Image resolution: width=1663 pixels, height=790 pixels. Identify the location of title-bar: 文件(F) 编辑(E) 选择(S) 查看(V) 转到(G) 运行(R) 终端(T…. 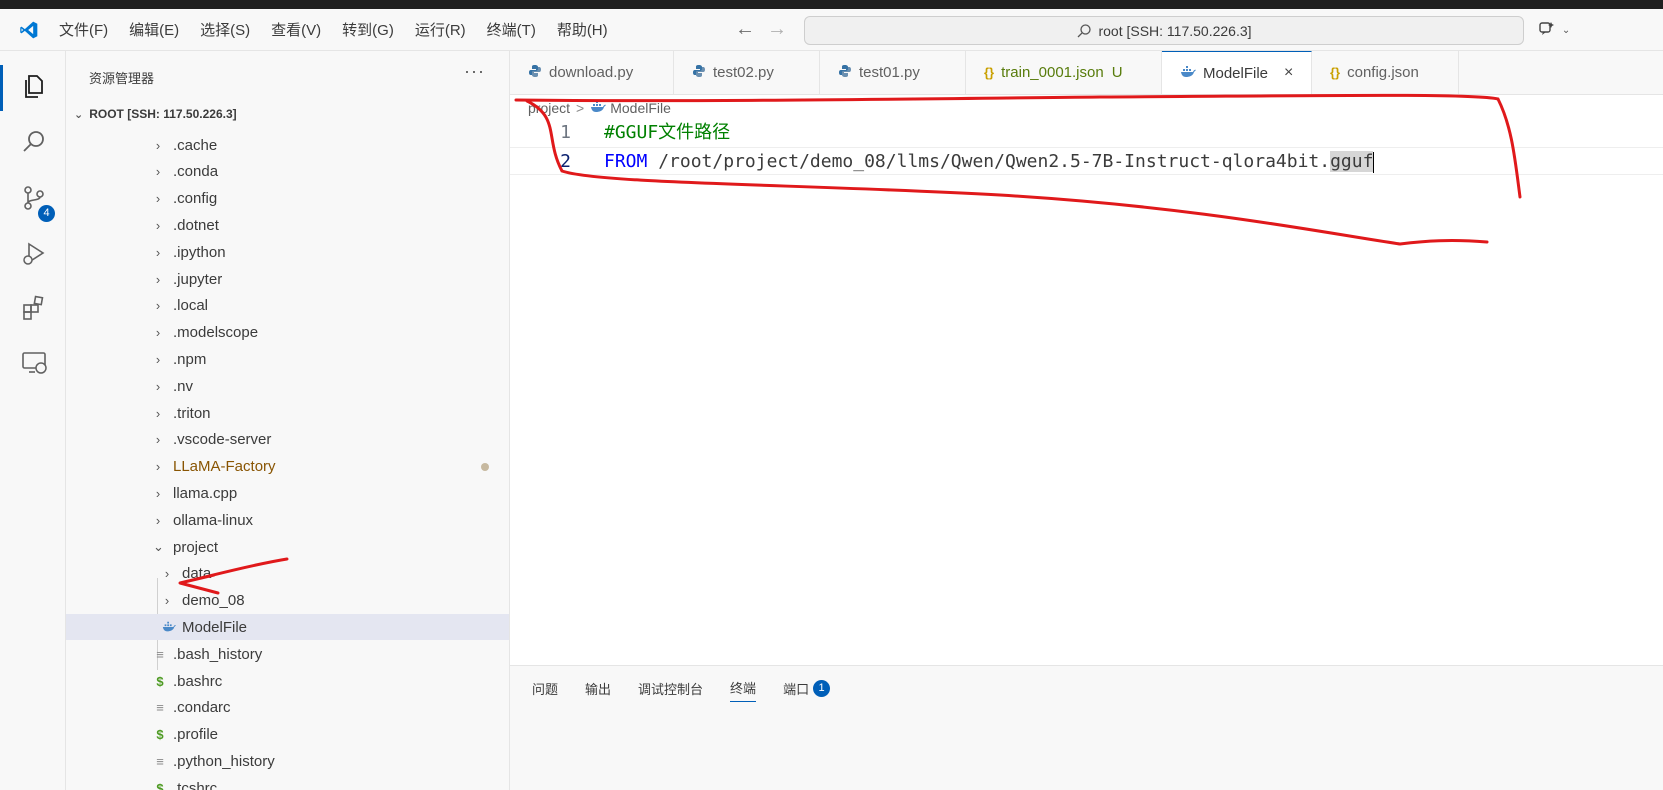
(831, 30).